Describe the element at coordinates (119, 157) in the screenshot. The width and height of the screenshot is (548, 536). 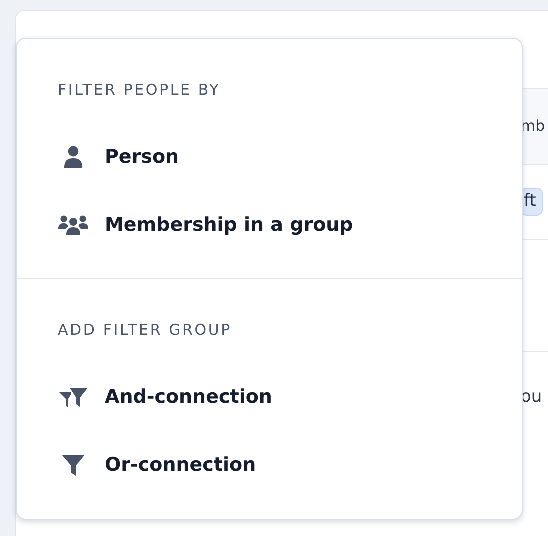
I see `menu-item: Person` at that location.